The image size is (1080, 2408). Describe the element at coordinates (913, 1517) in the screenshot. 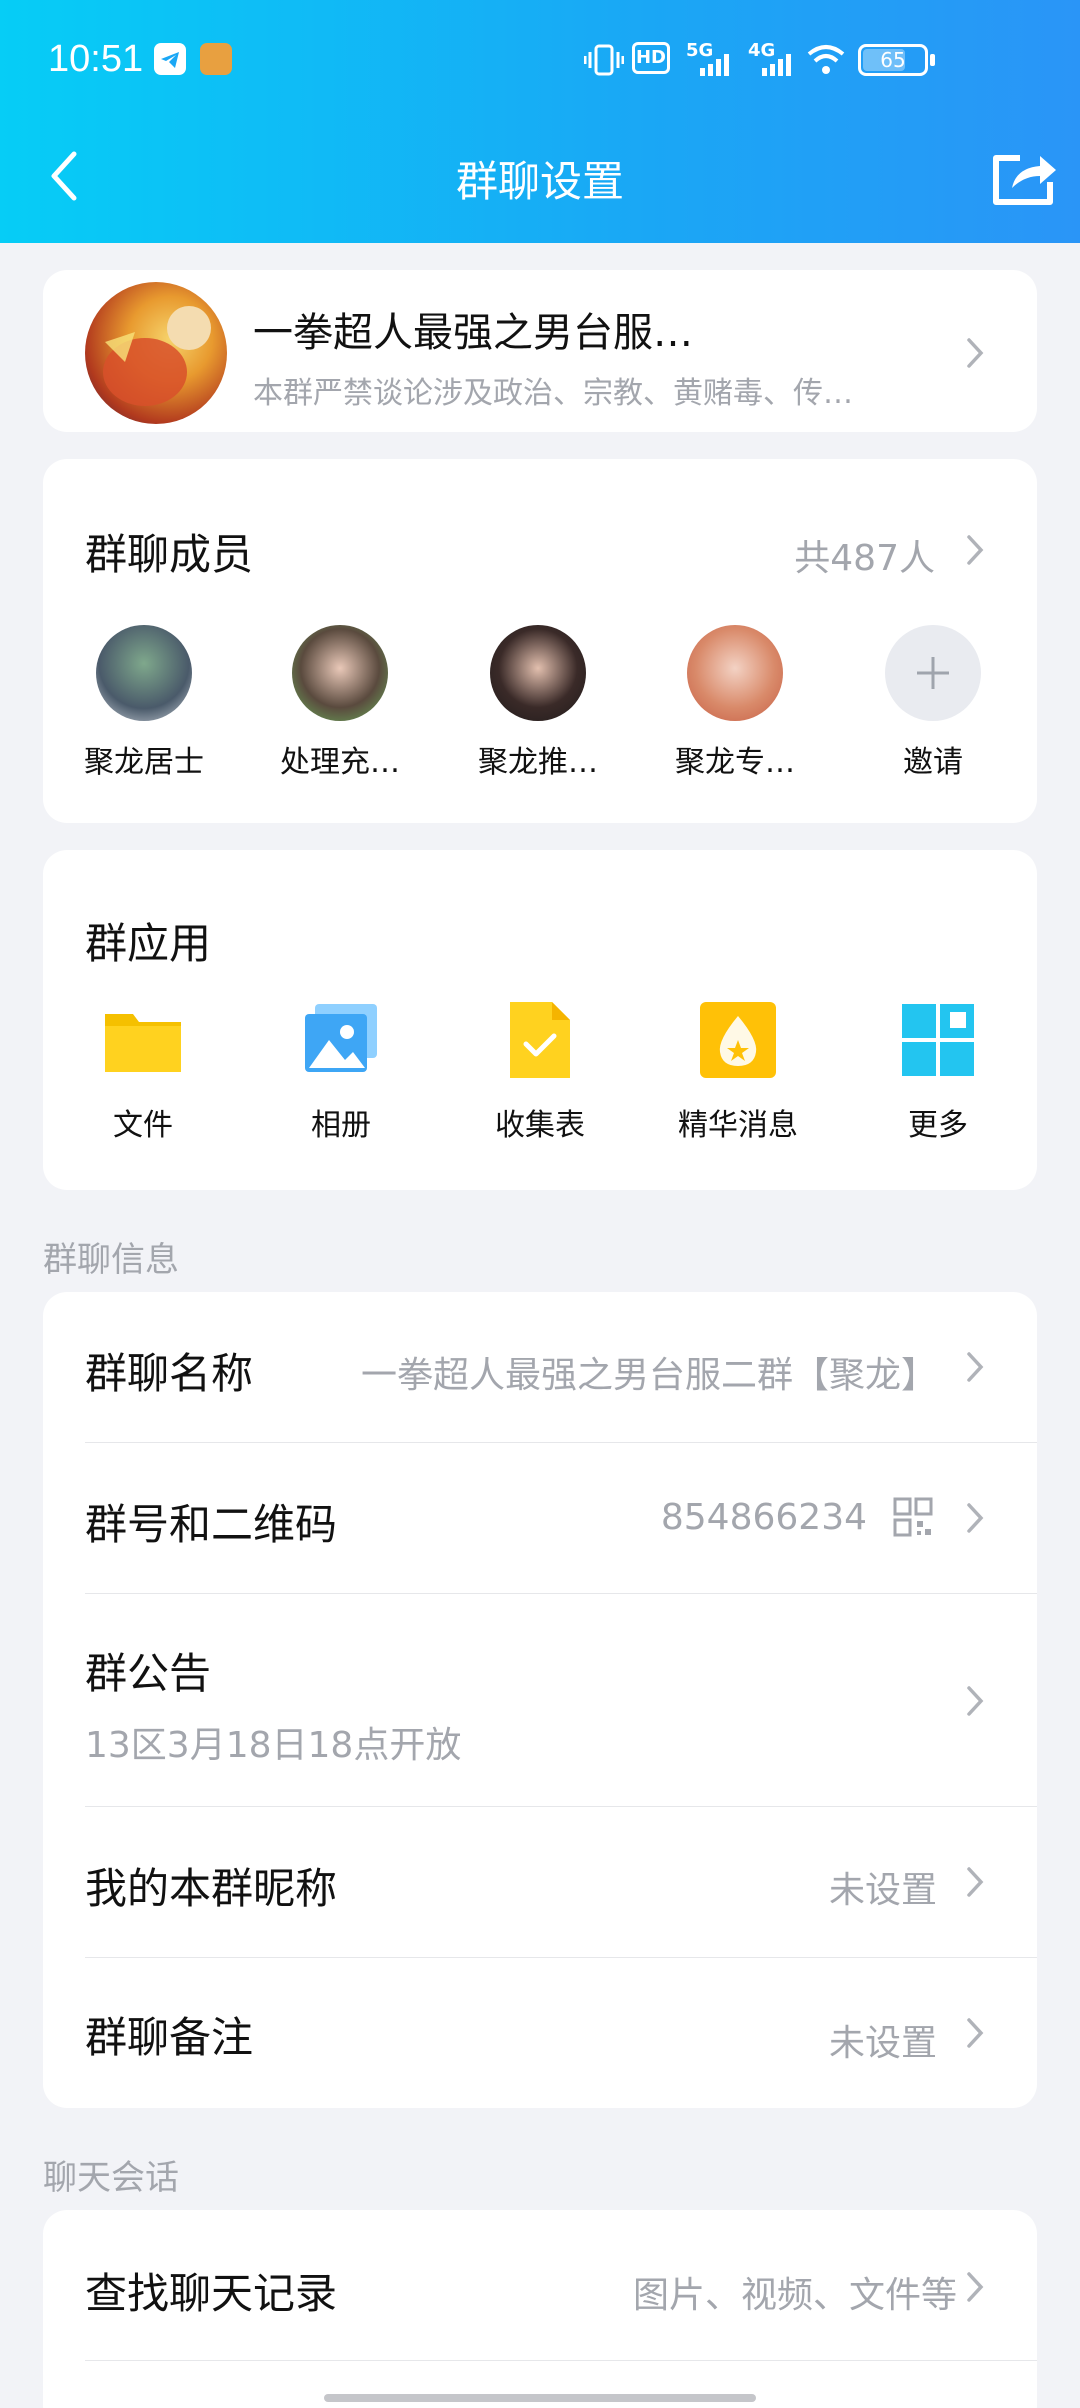

I see `qrcode-icon` at that location.